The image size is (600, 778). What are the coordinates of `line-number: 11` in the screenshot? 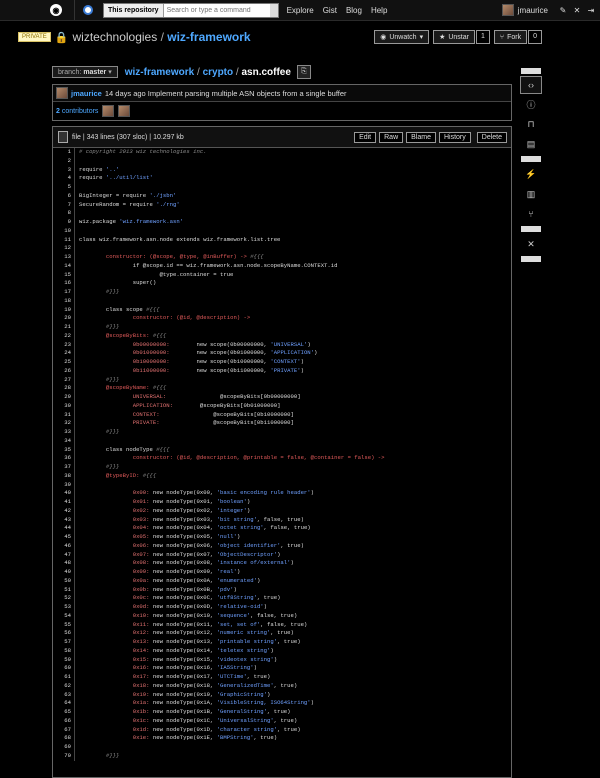 It's located at (62, 240).